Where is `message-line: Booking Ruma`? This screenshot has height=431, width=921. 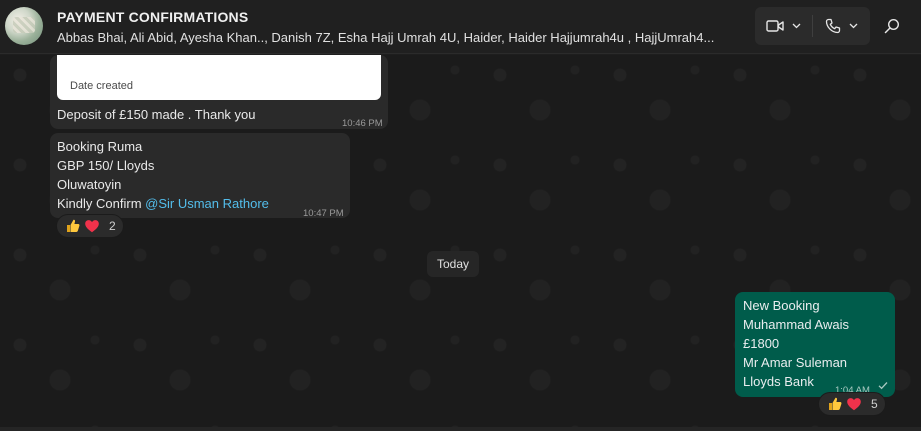
message-line: Booking Ruma is located at coordinates (100, 146).